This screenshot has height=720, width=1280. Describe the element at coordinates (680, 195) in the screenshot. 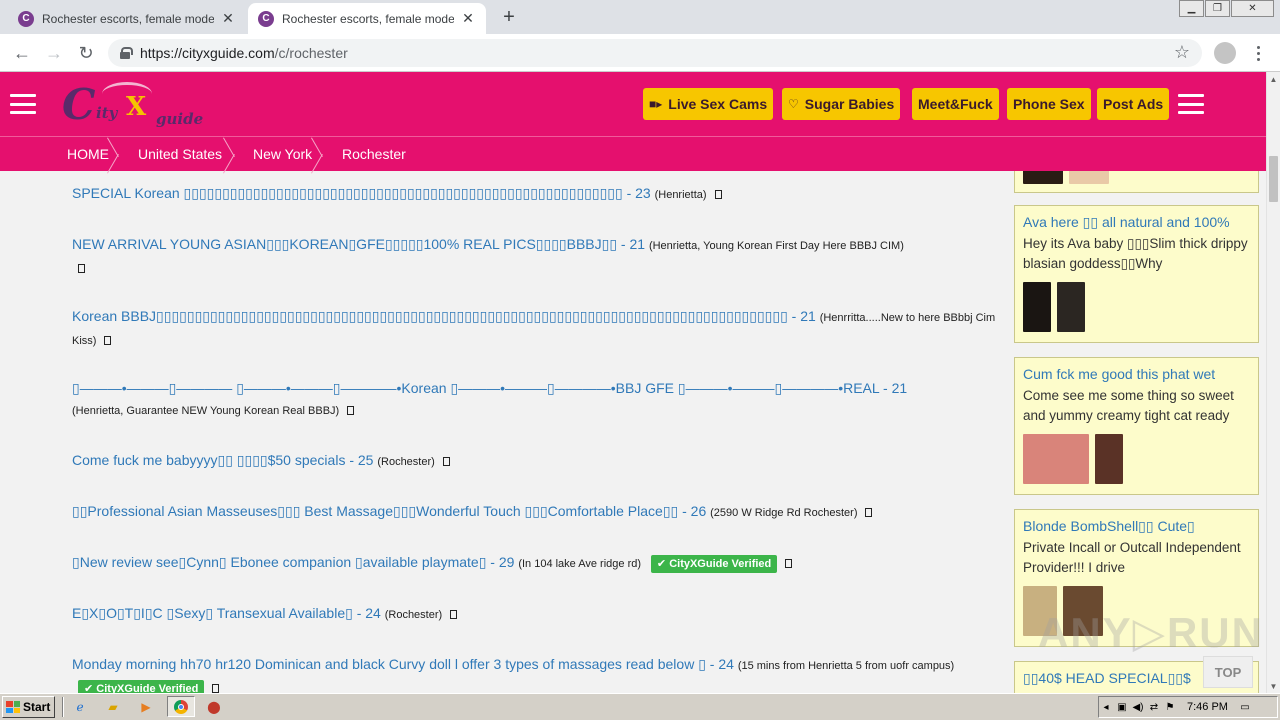

I see `listing-location: (Henrietta)` at that location.